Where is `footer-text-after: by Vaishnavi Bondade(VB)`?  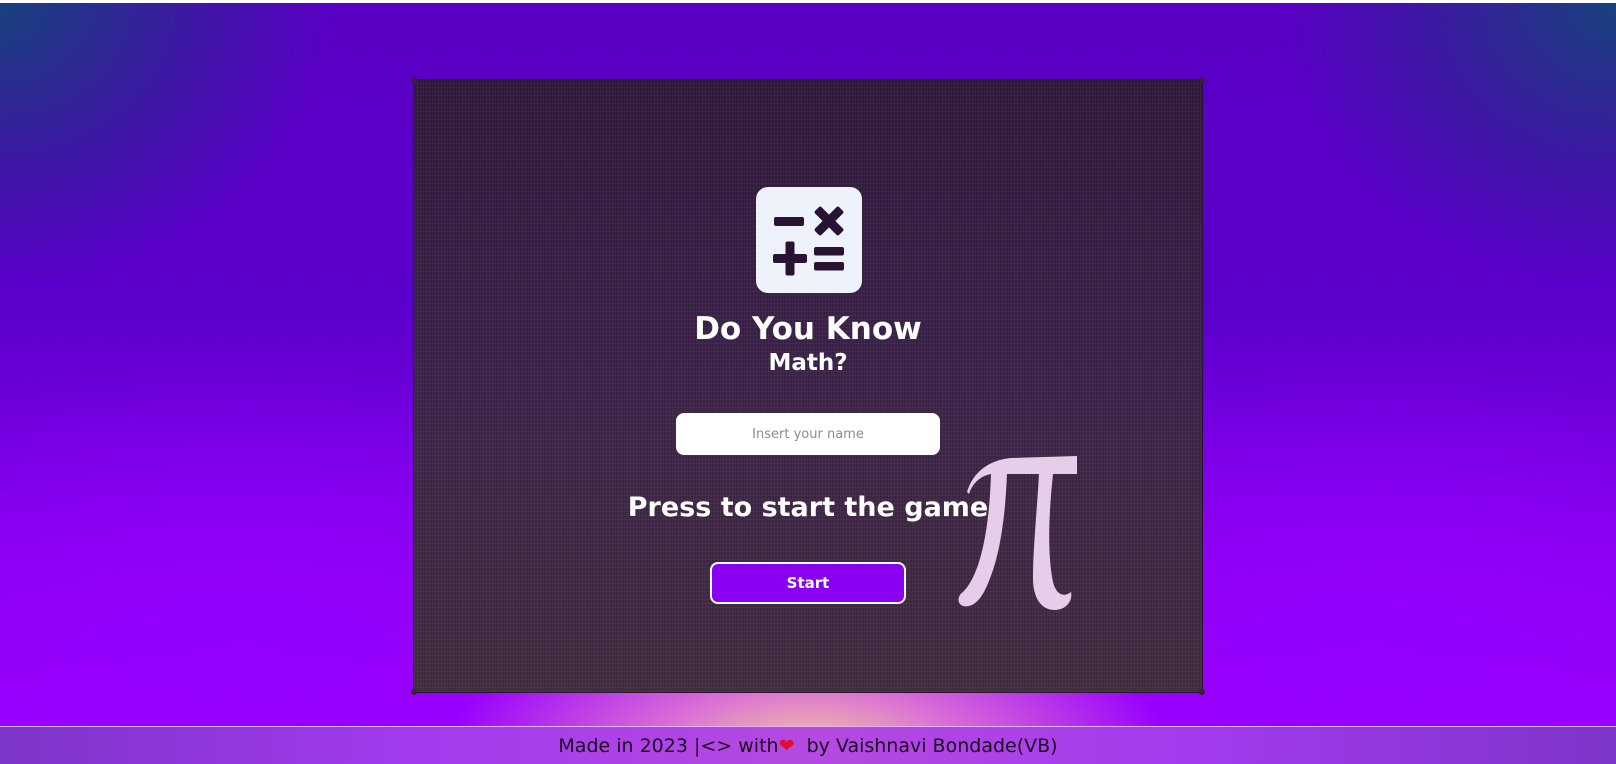
footer-text-after: by Vaishnavi Bondade(VB) is located at coordinates (926, 746).